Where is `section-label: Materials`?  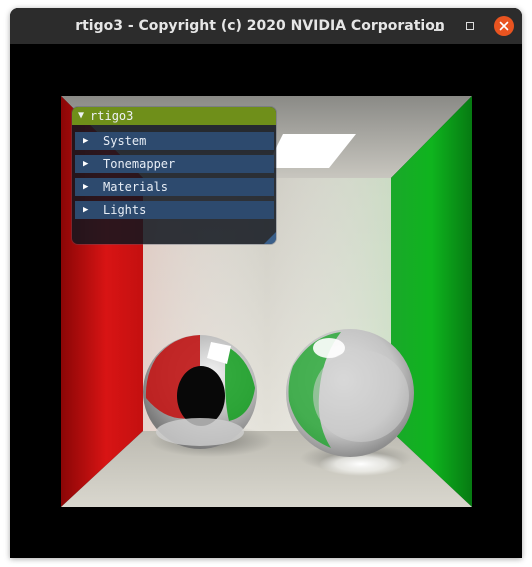
section-label: Materials is located at coordinates (136, 187).